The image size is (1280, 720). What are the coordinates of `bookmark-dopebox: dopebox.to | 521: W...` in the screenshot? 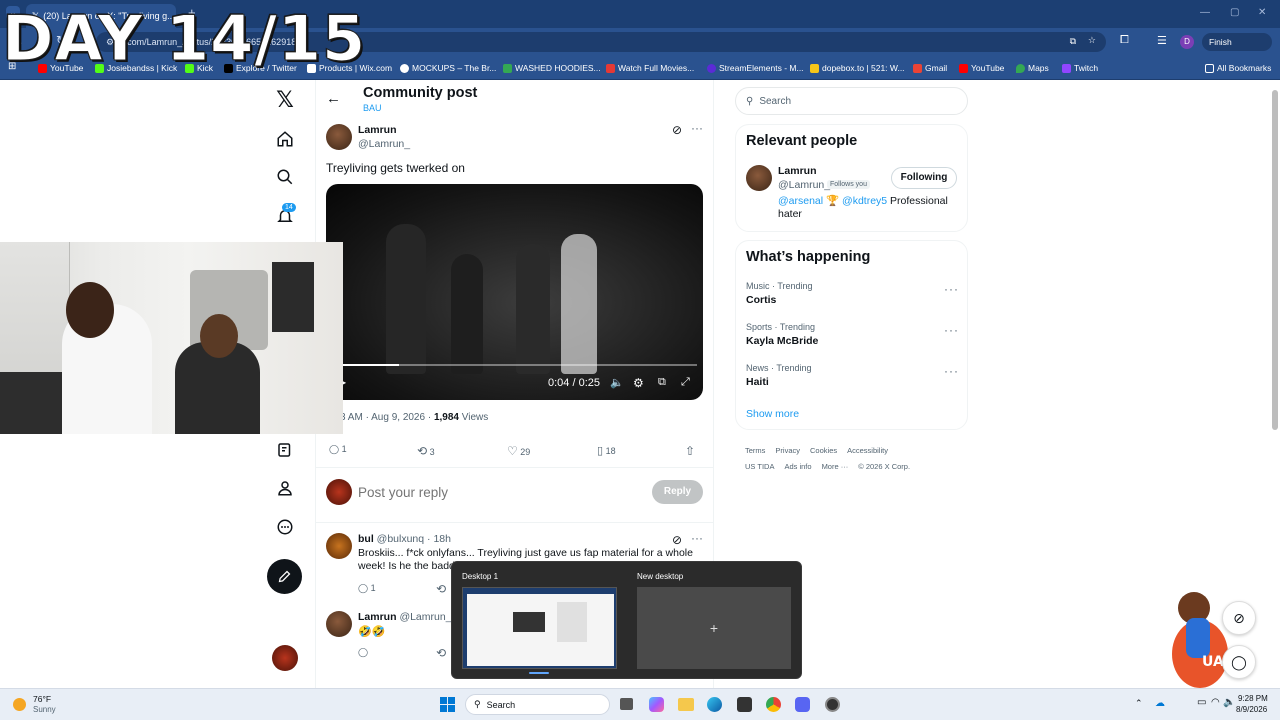 It's located at (857, 68).